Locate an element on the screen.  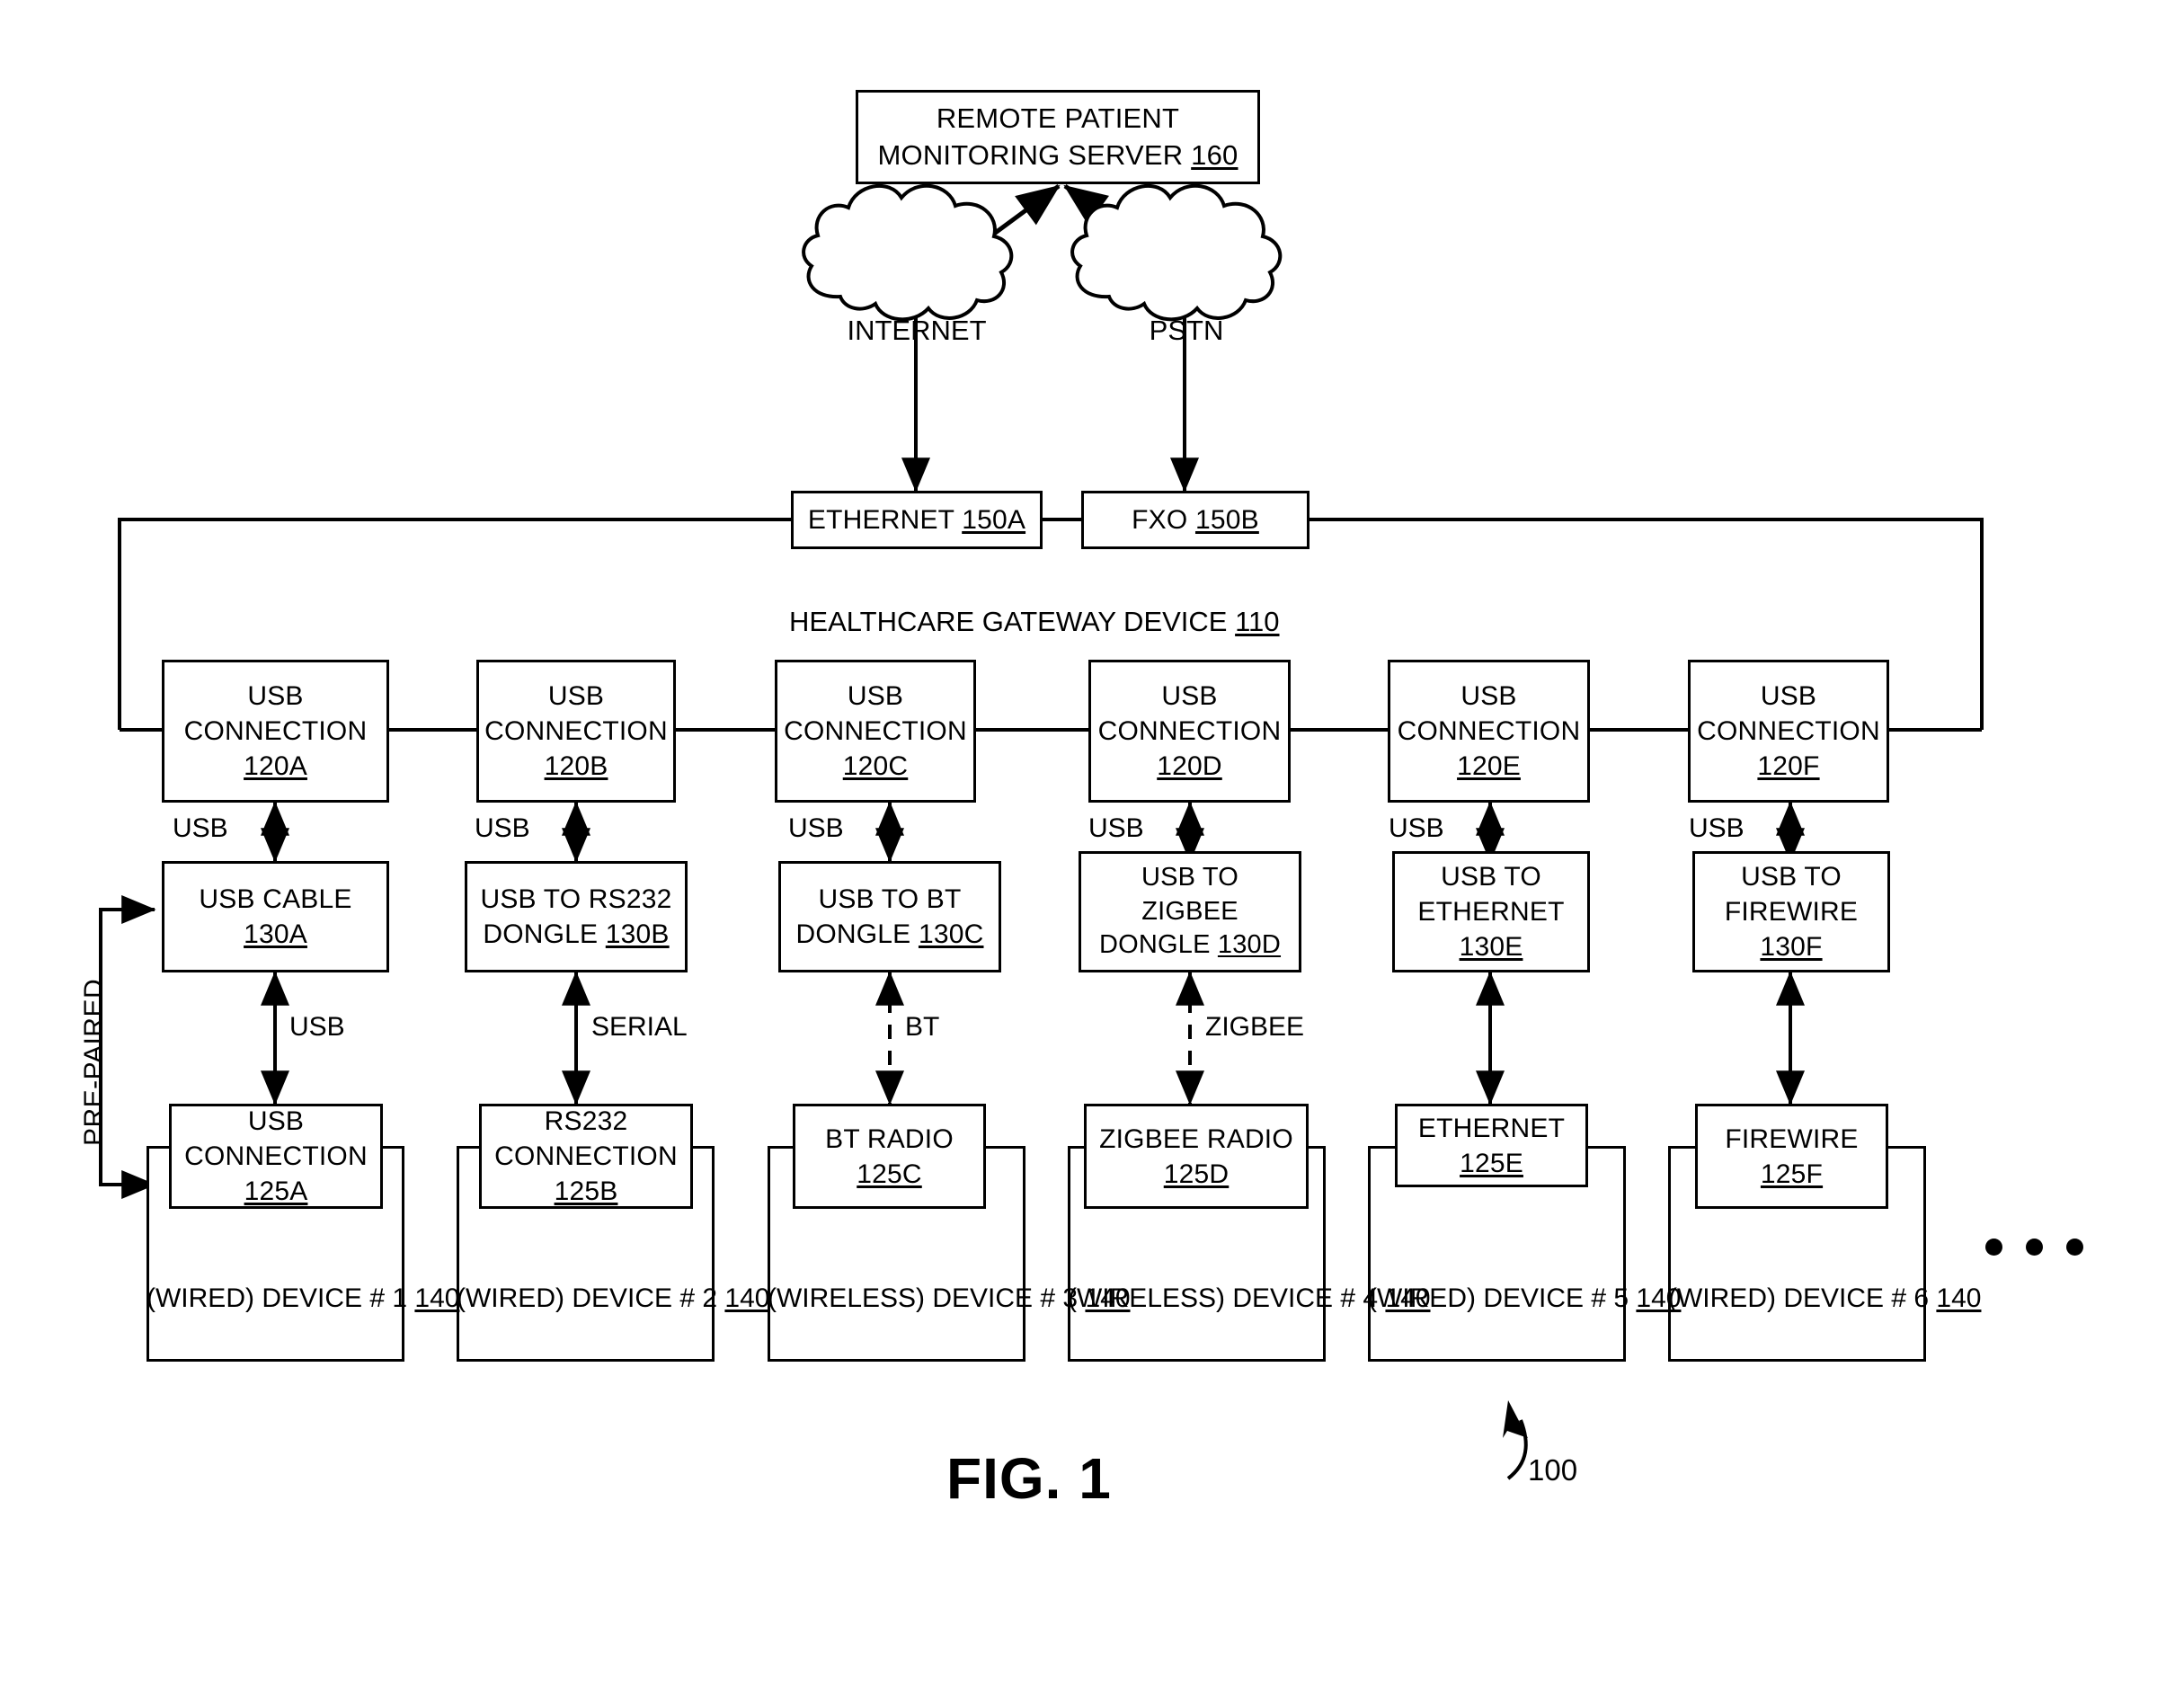
interface-ref-125a: 125A is located at coordinates (276, 1191).